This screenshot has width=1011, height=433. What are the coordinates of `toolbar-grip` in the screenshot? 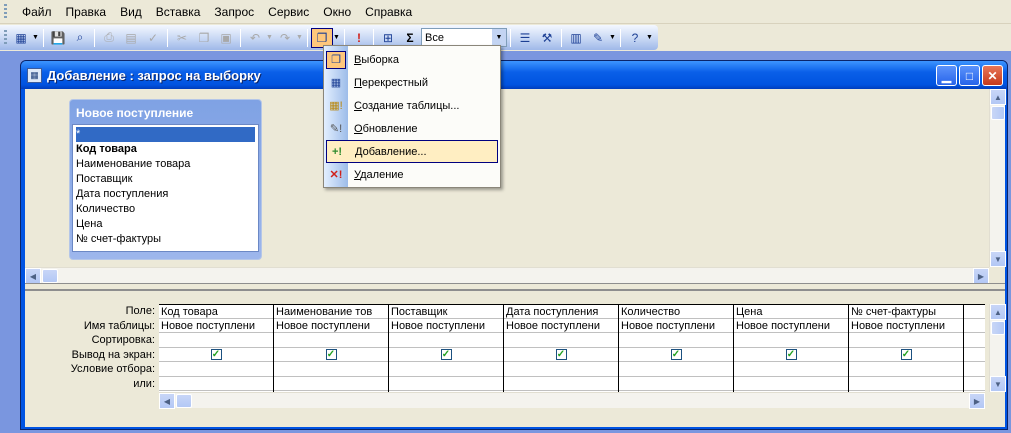 It's located at (5, 37).